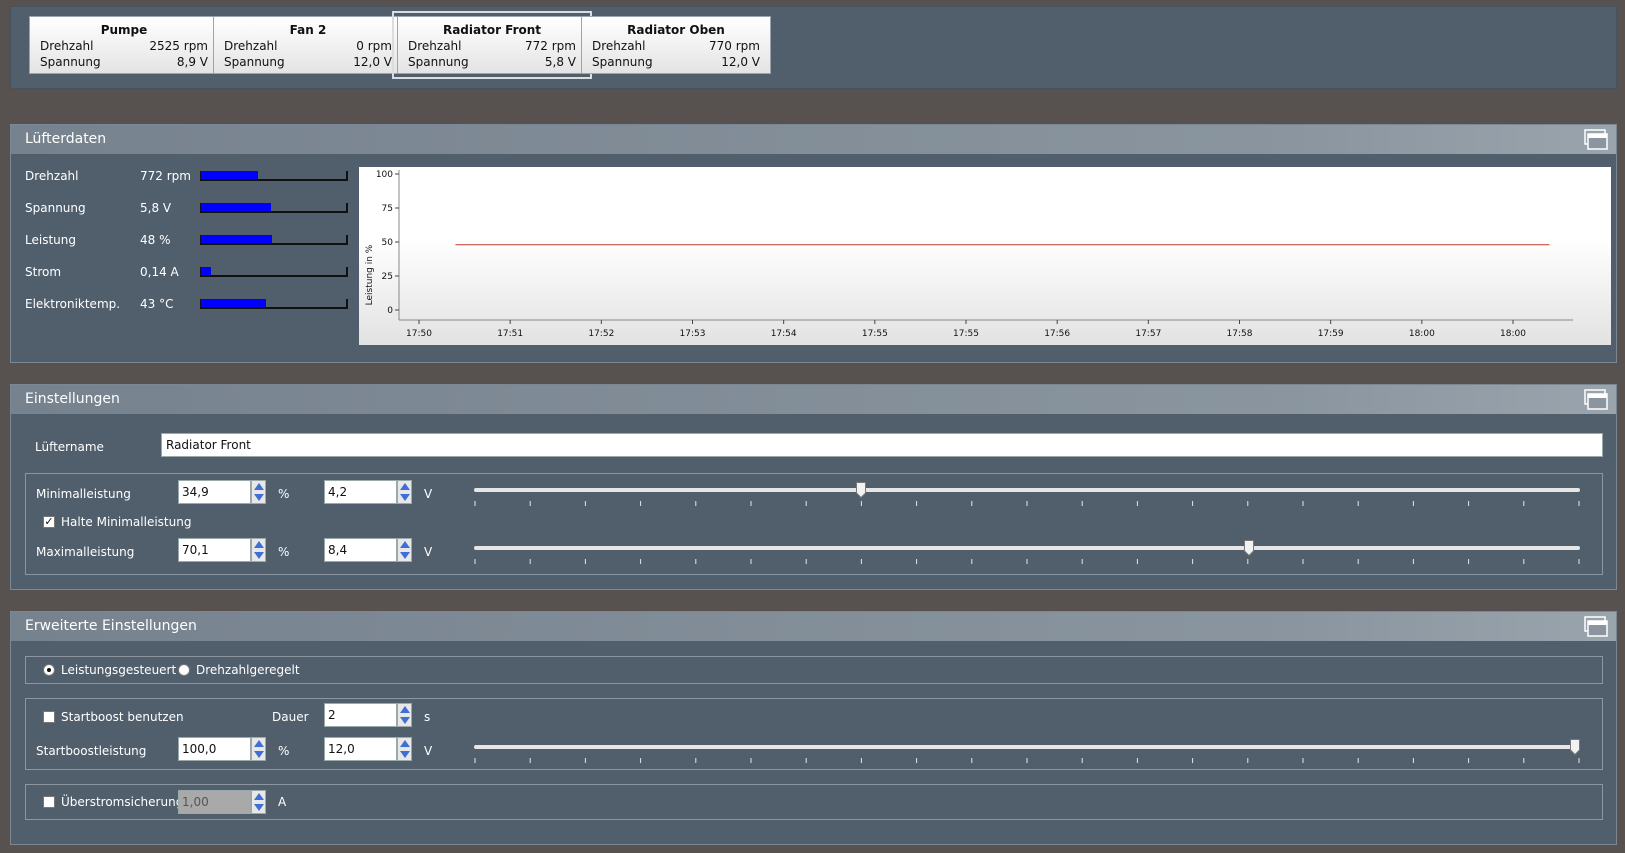 The width and height of the screenshot is (1625, 853). Describe the element at coordinates (492, 30) in the screenshot. I see `fan-card-name: Radiator Front` at that location.